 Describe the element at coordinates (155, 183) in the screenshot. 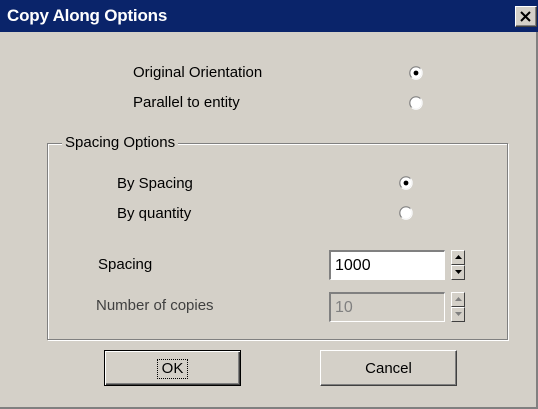

I see `radio-label-by-spacing: By Spacing` at that location.